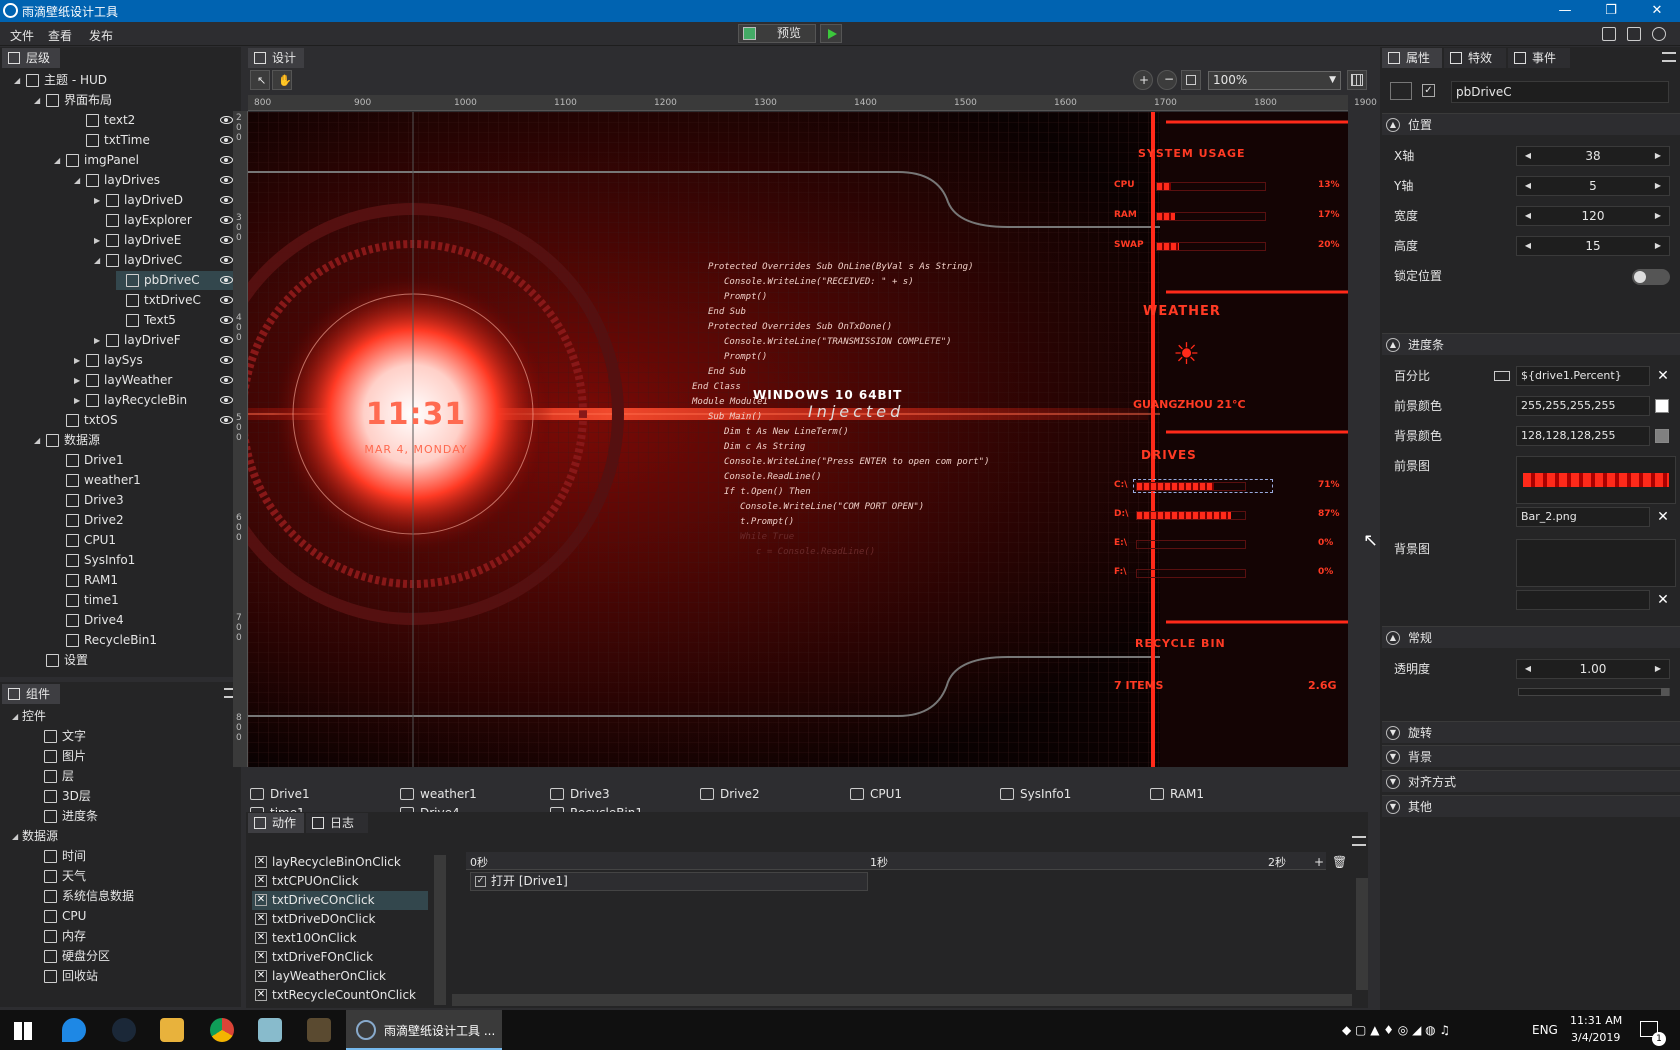  What do you see at coordinates (1659, 34) in the screenshot?
I see `cloud-upload-icon` at bounding box center [1659, 34].